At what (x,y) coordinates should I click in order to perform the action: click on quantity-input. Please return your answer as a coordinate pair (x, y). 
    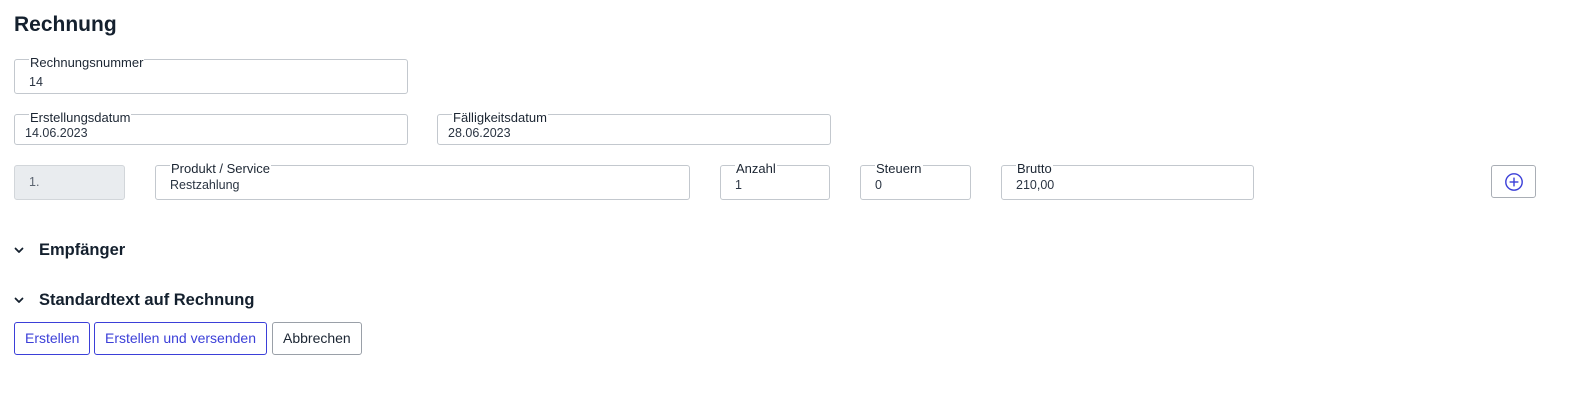
    Looking at the image, I should click on (778, 185).